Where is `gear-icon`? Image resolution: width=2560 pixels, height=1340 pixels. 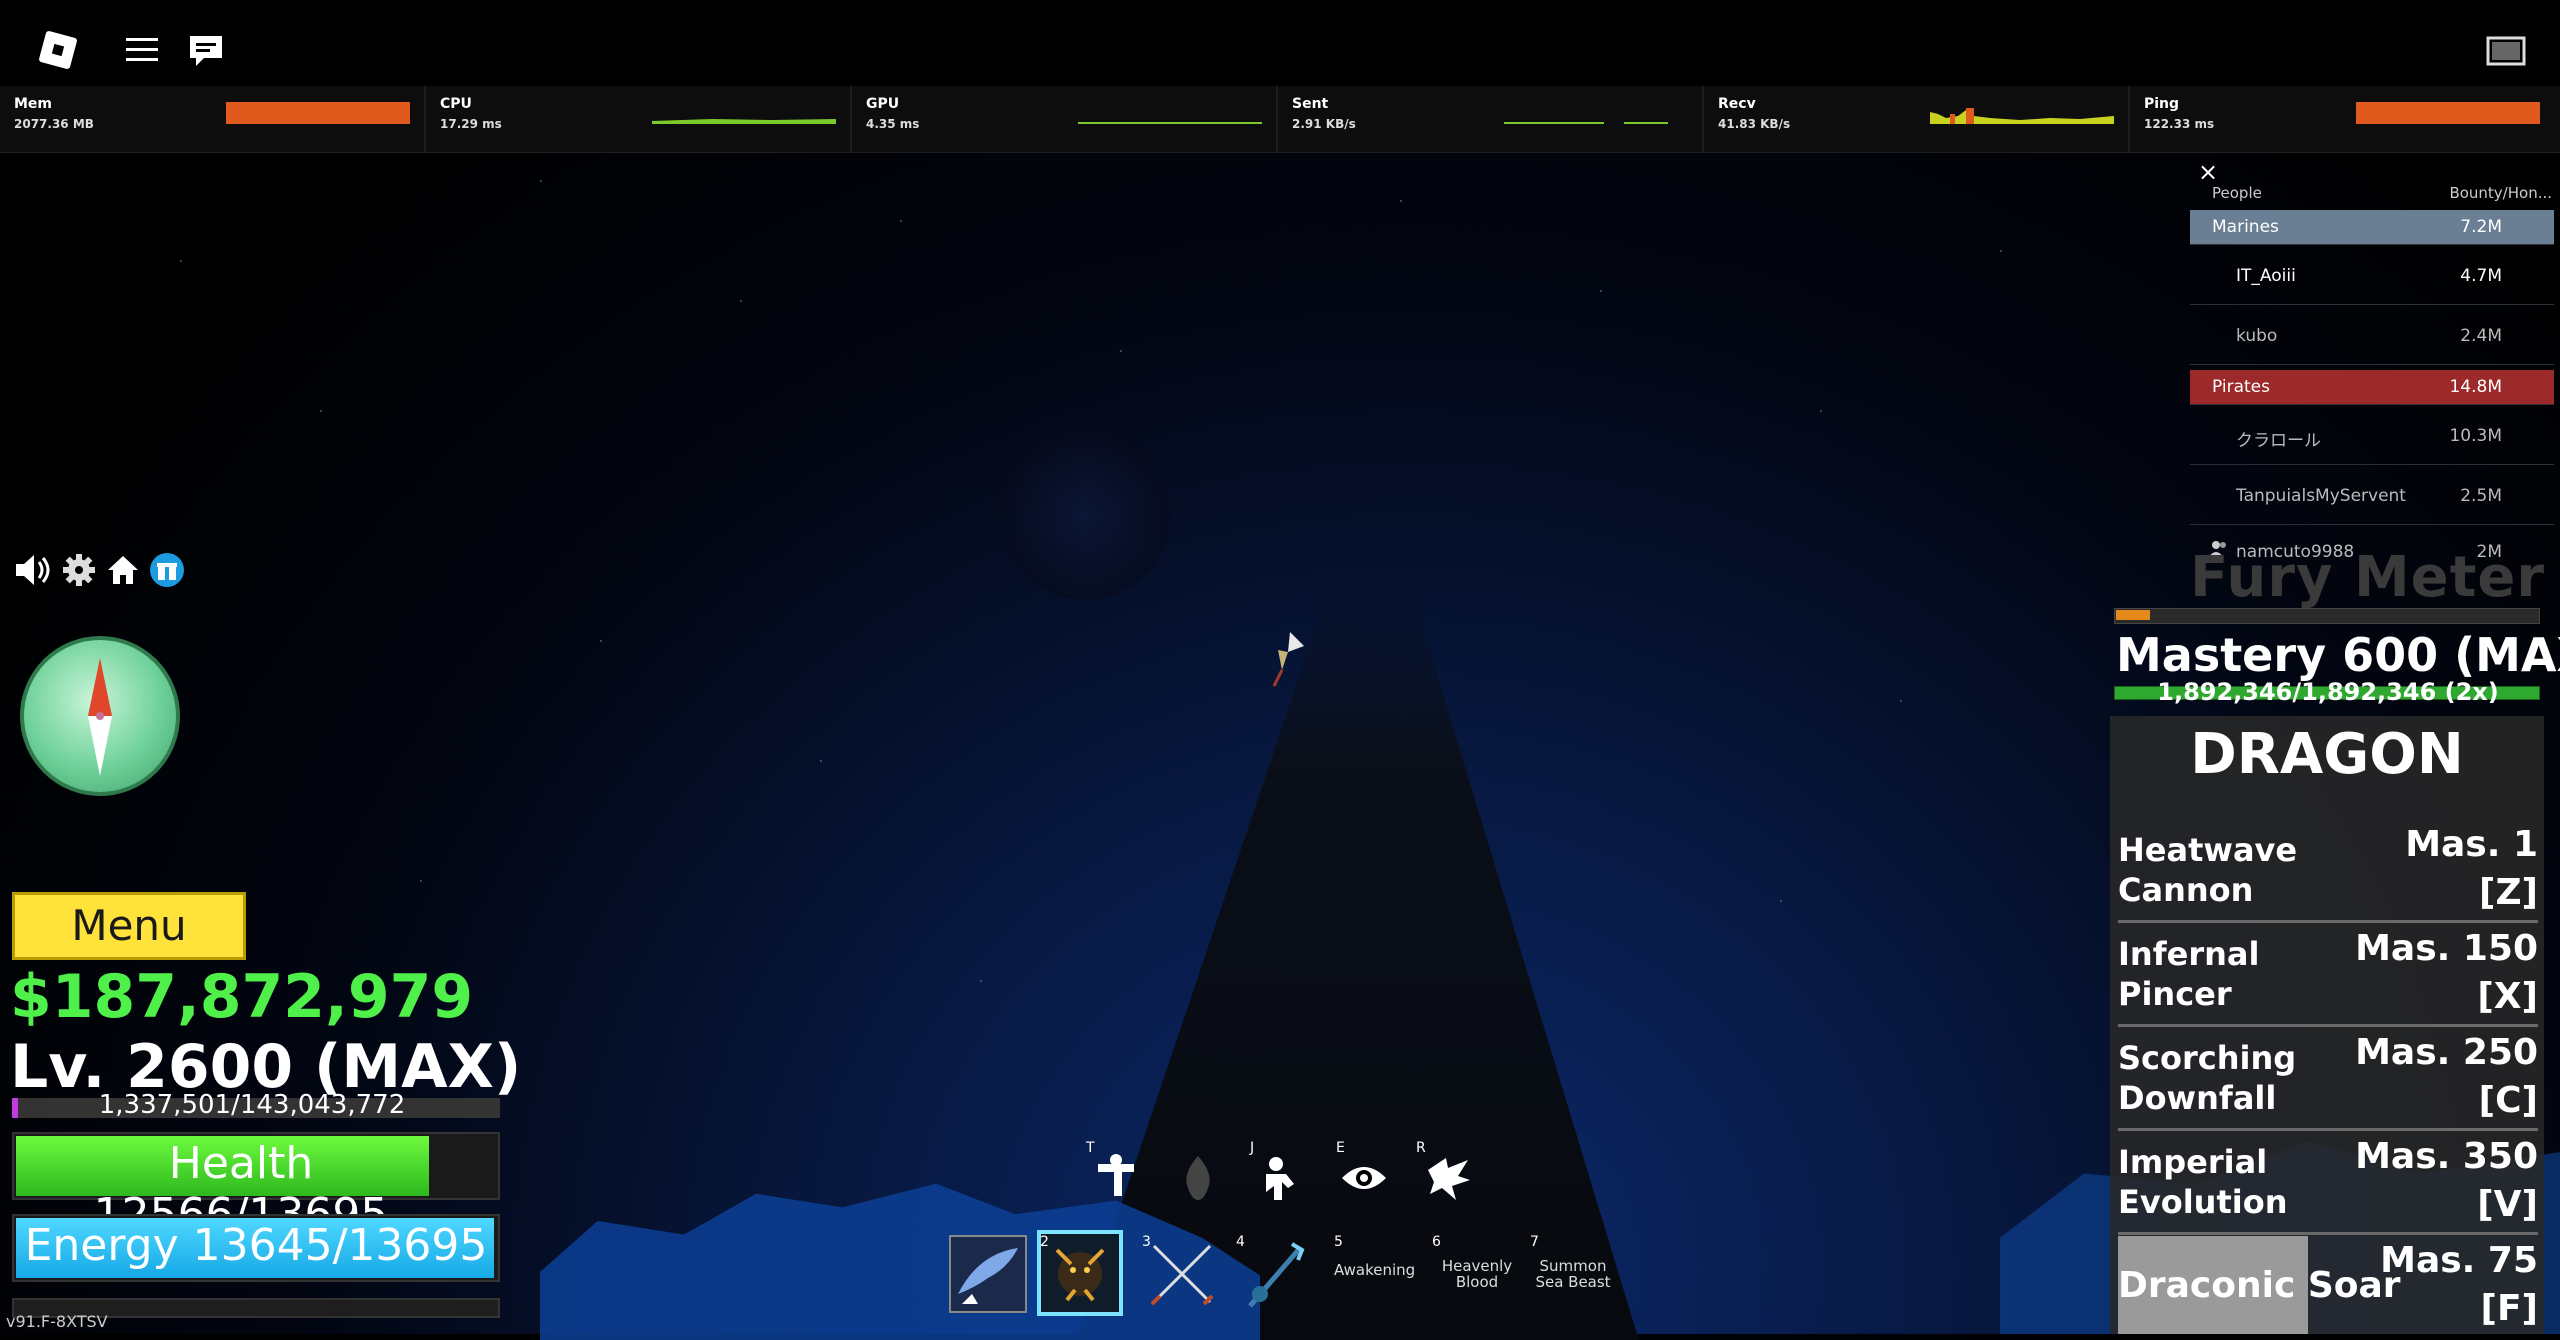 gear-icon is located at coordinates (79, 570).